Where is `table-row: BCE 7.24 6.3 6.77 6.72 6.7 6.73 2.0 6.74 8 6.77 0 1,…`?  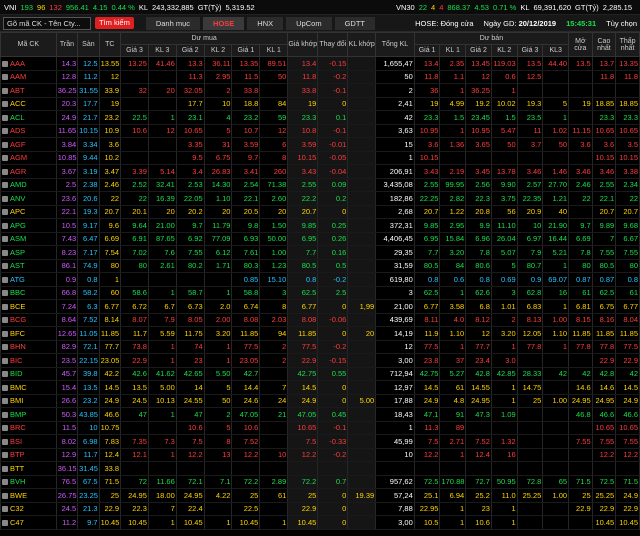 table-row: BCE 7.24 6.3 6.77 6.72 6.7 6.73 2.0 6.74 8 6.77 0 1,… is located at coordinates (320, 306).